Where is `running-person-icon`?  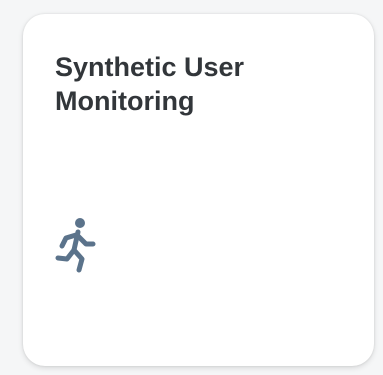 running-person-icon is located at coordinates (78, 246).